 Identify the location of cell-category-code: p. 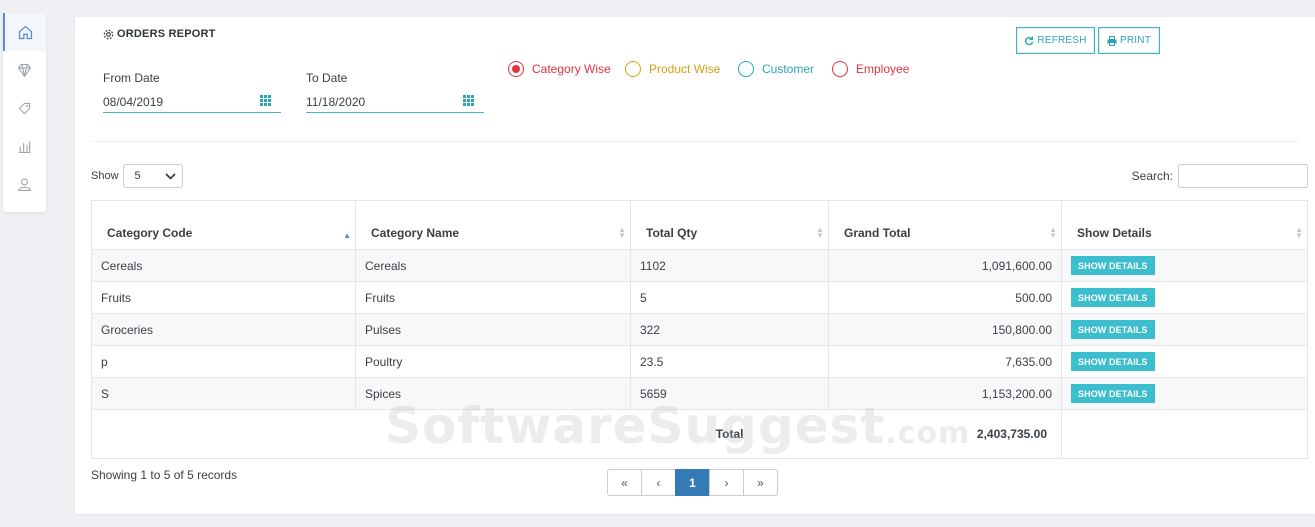
(223, 361).